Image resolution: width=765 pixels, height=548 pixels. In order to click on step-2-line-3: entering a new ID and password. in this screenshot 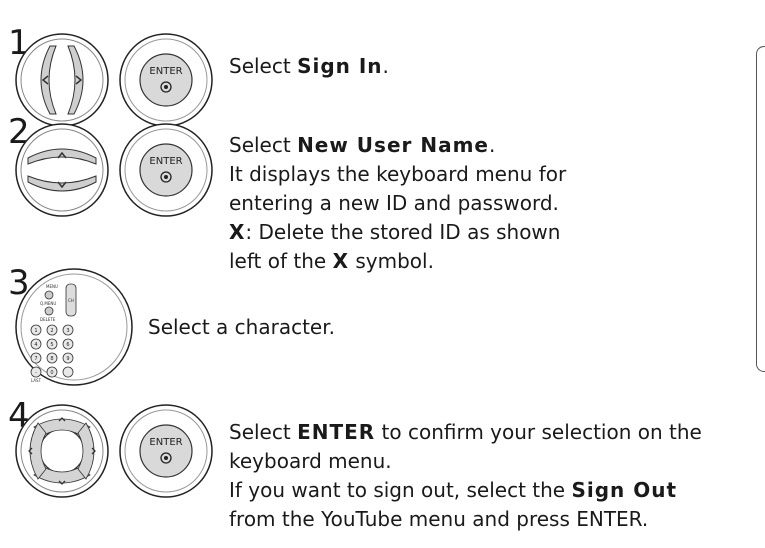, I will do `click(394, 203)`.